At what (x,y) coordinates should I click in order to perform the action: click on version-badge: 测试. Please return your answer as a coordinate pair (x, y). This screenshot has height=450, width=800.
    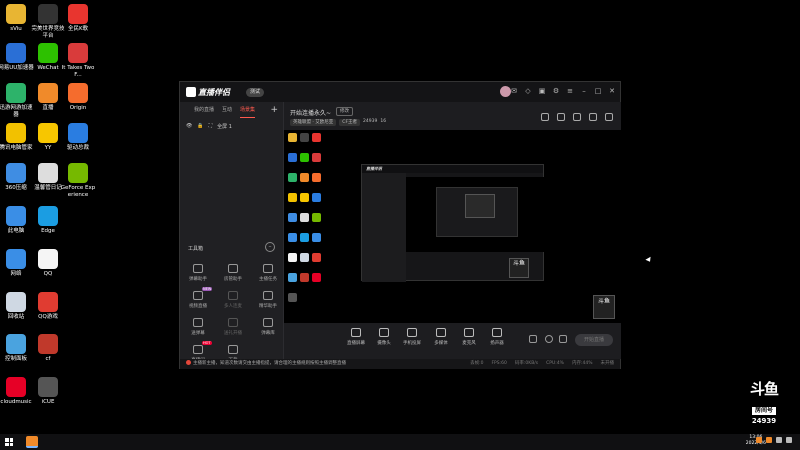
    Looking at the image, I should click on (255, 92).